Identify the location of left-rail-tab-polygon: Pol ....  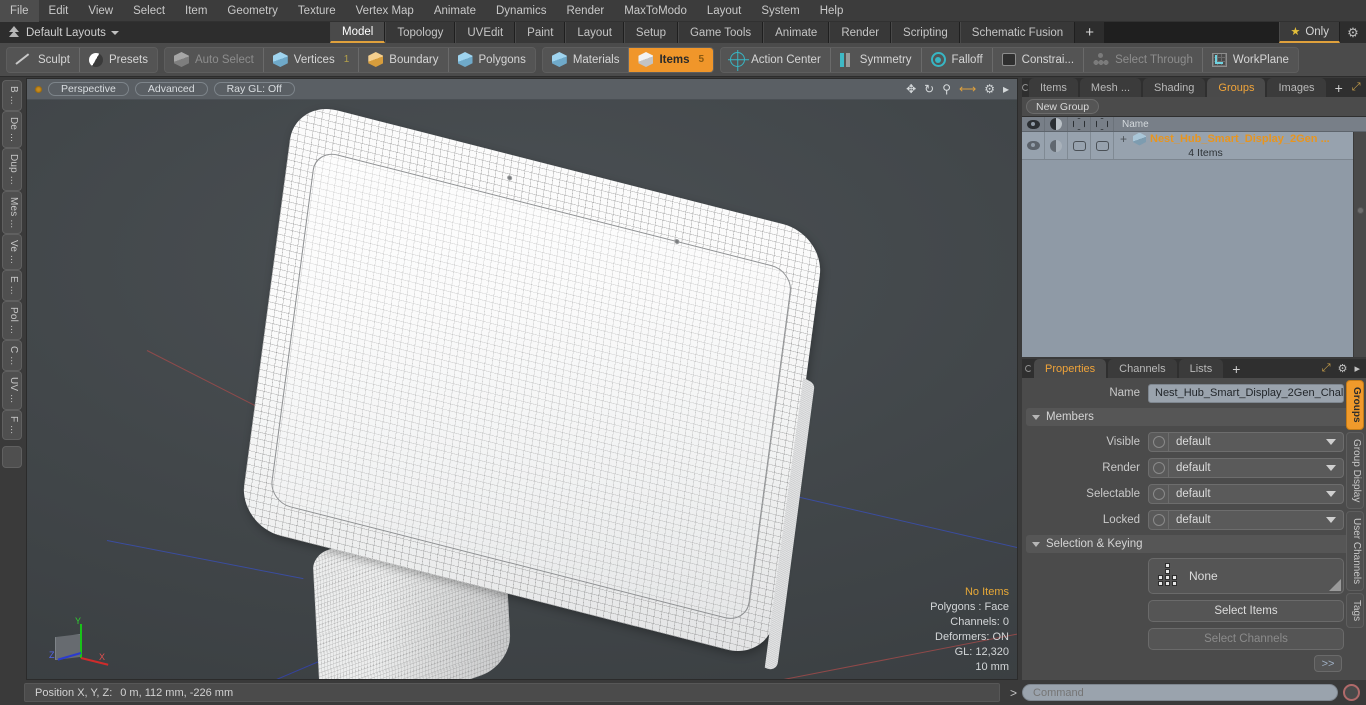
(12, 320).